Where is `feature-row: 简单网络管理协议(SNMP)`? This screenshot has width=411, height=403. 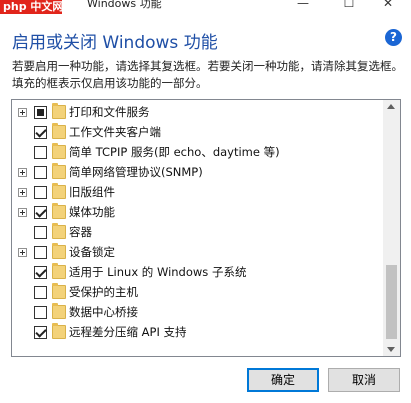
feature-row: 简单网络管理协议(SNMP) is located at coordinates (198, 172).